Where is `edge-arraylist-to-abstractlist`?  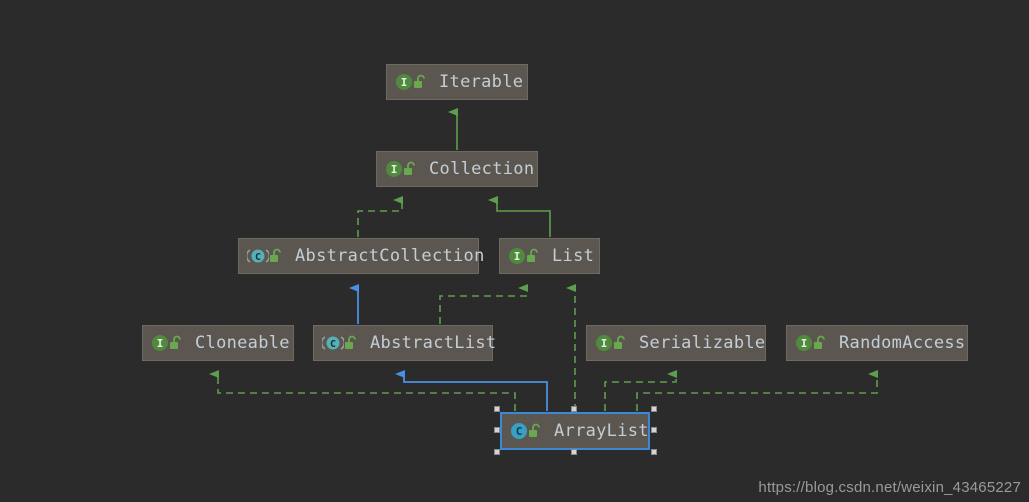
edge-arraylist-to-abstractlist is located at coordinates (471, 390).